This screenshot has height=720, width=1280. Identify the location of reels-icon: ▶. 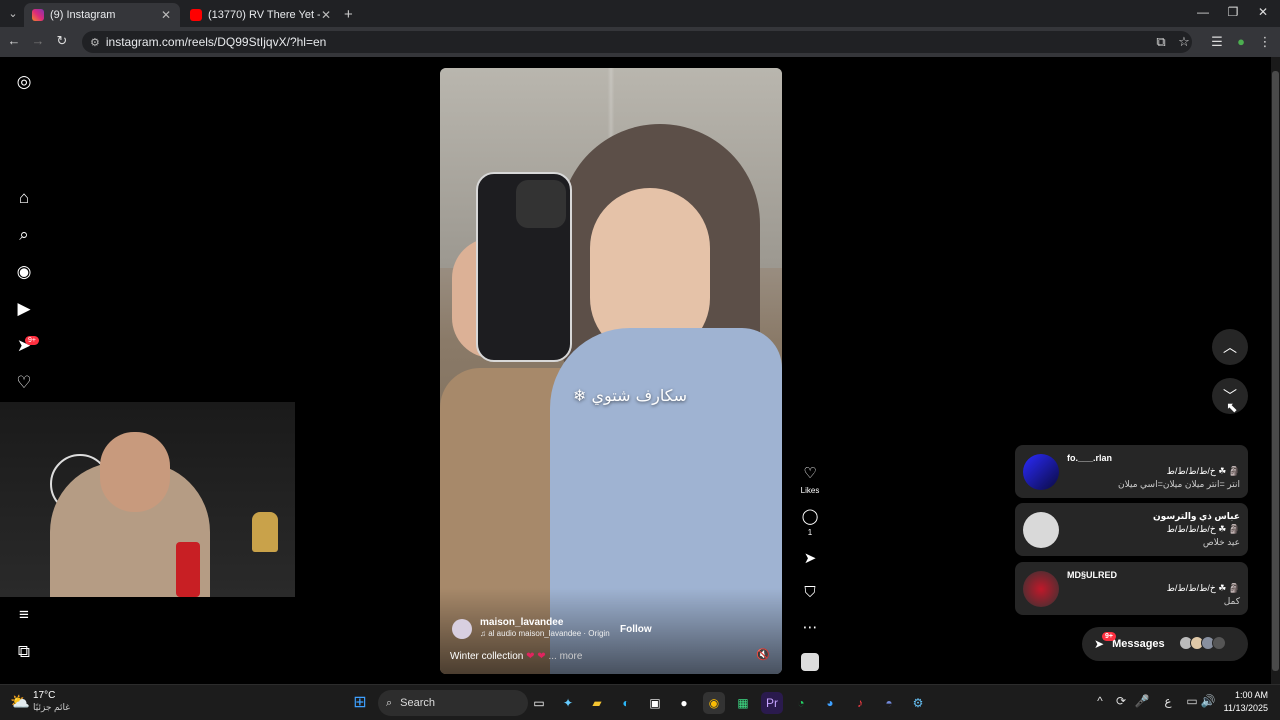
(24, 309).